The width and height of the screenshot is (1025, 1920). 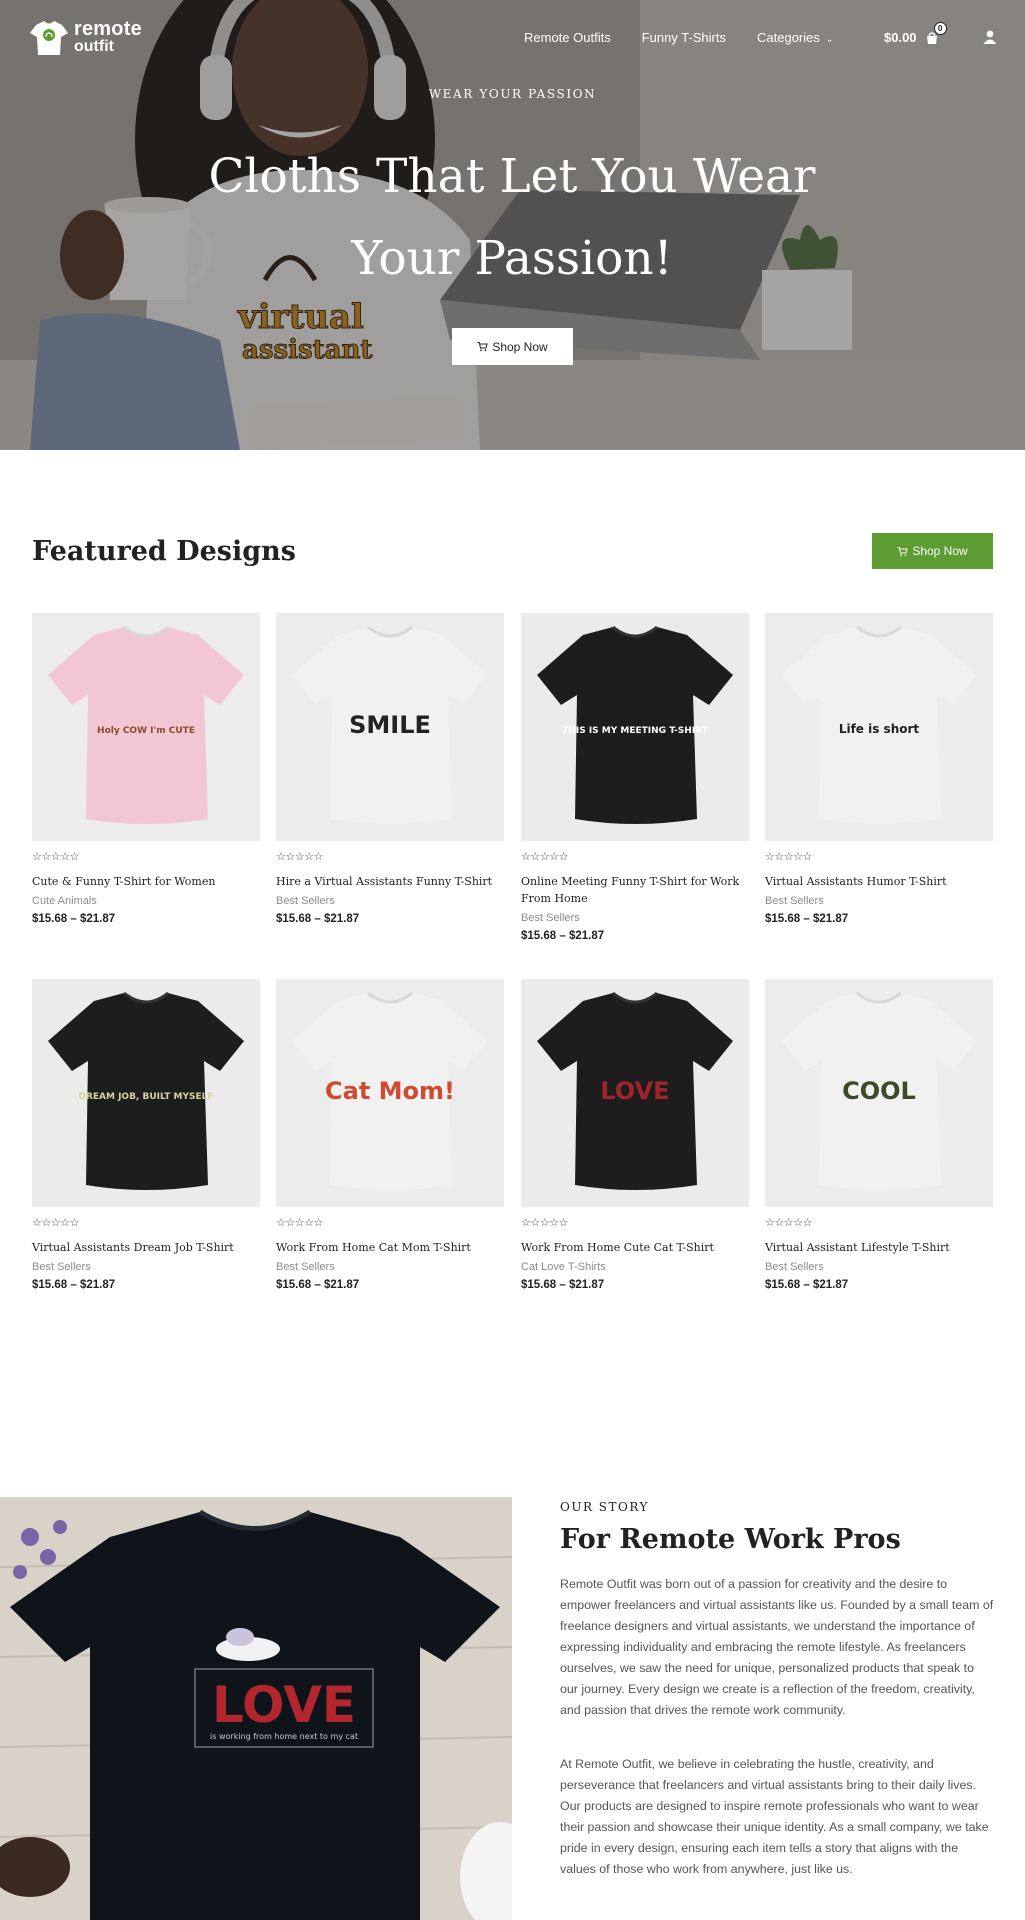 I want to click on featured-shop-now-label: Shop Now, so click(x=940, y=551).